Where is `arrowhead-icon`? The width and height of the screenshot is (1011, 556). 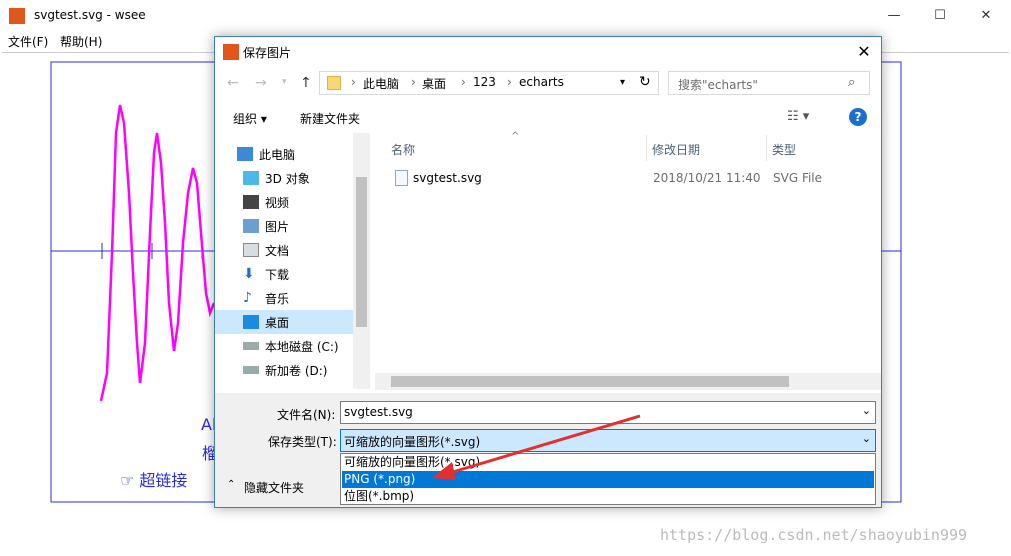 arrowhead-icon is located at coordinates (444, 471).